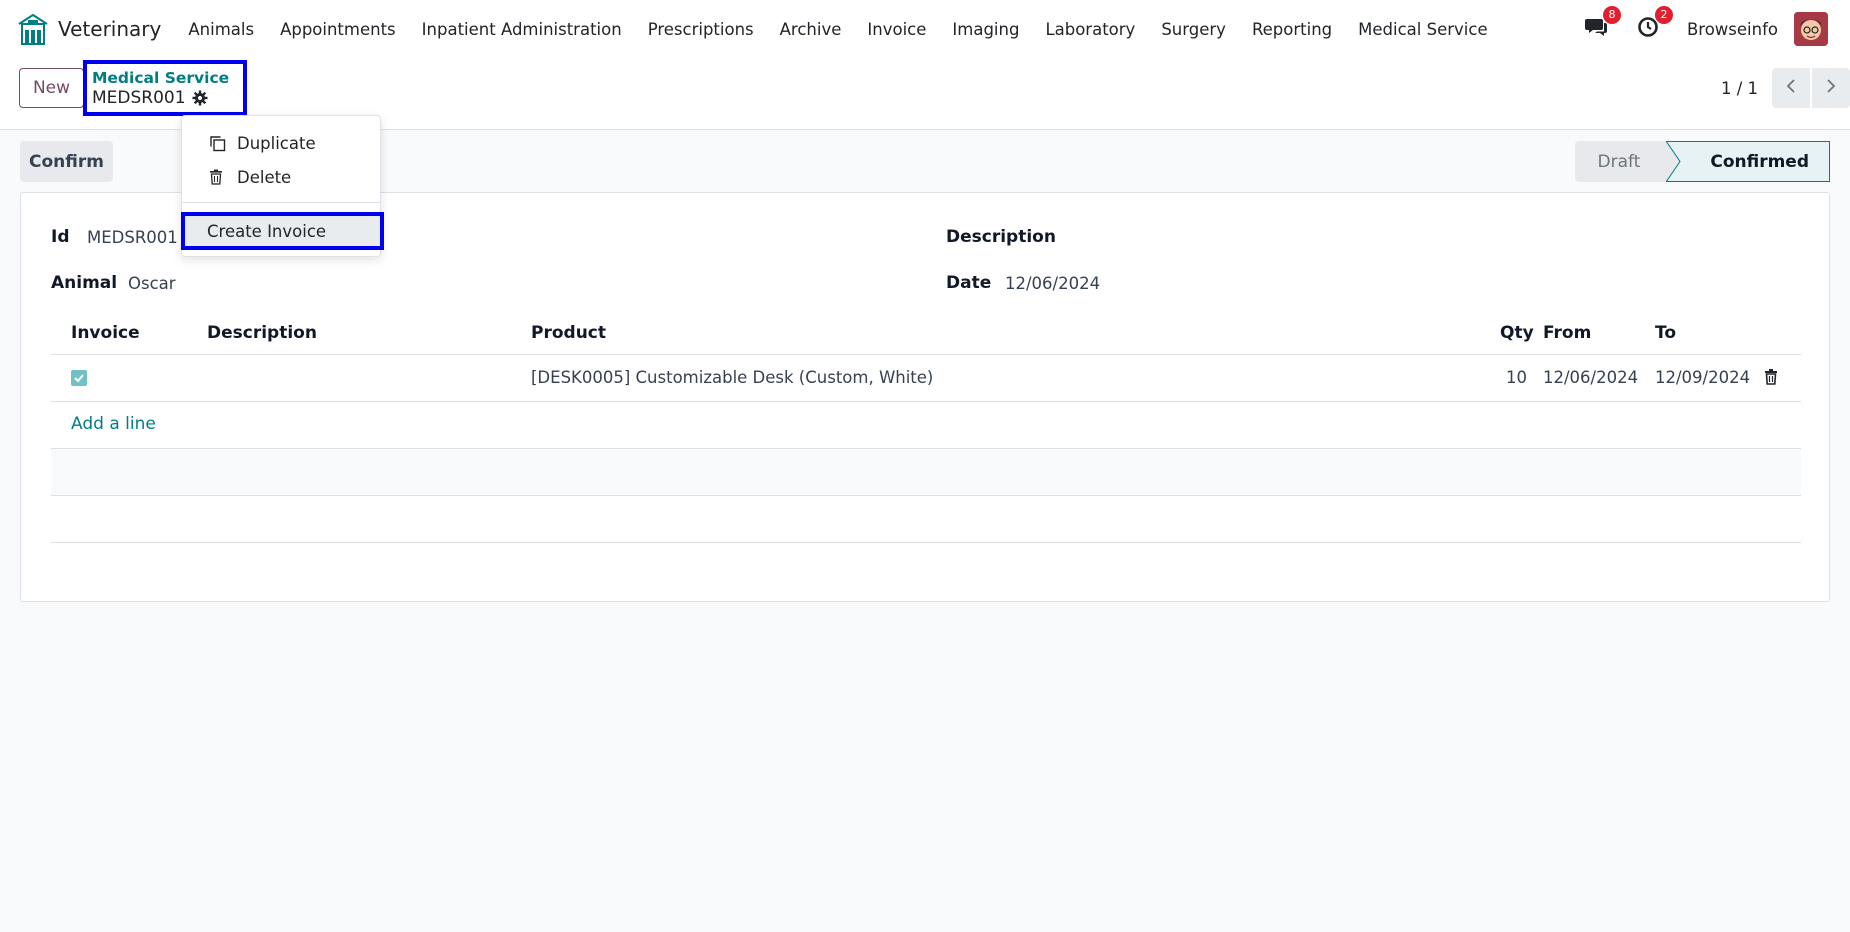 The width and height of the screenshot is (1850, 932). I want to click on gear-icon, so click(200, 98).